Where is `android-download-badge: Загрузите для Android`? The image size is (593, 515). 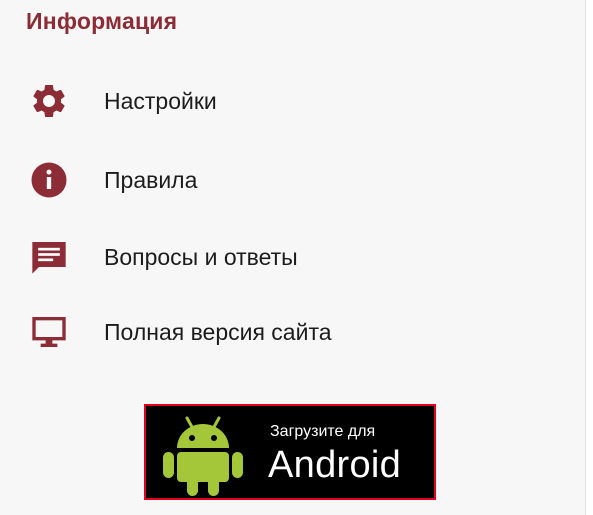 android-download-badge: Загрузите для Android is located at coordinates (290, 452).